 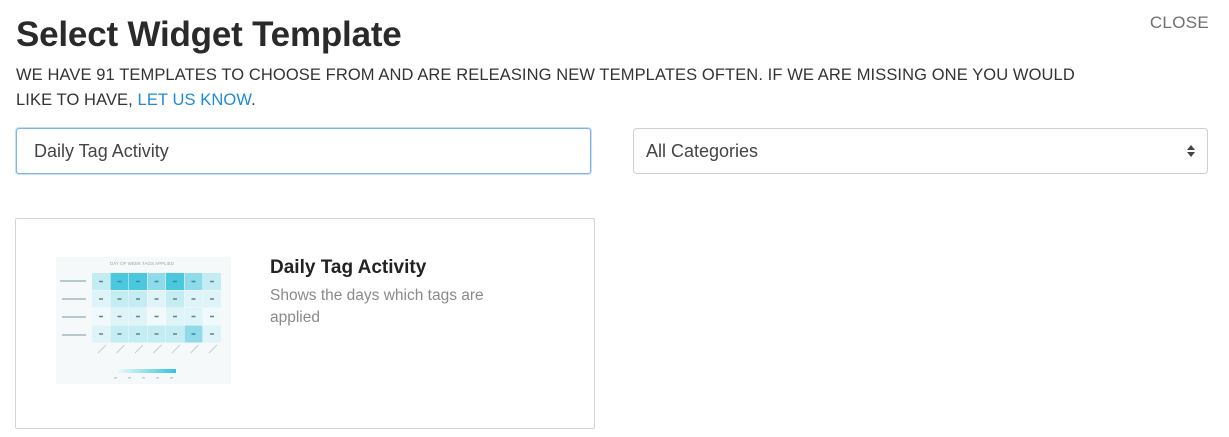 I want to click on page-title: Select Widget Template, so click(x=209, y=34).